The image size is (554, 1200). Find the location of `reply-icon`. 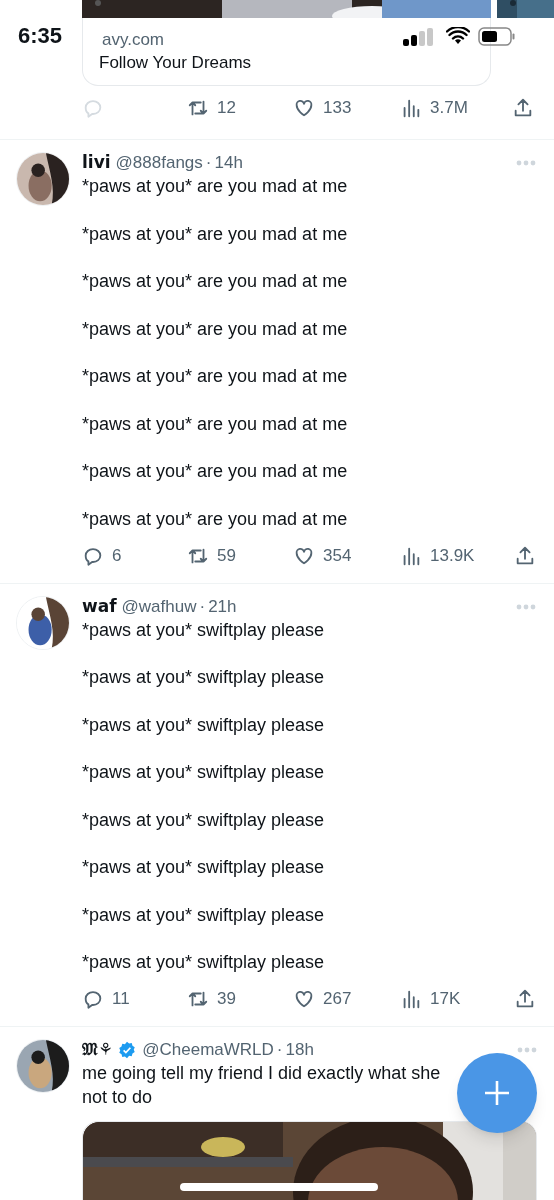

reply-icon is located at coordinates (93, 999).